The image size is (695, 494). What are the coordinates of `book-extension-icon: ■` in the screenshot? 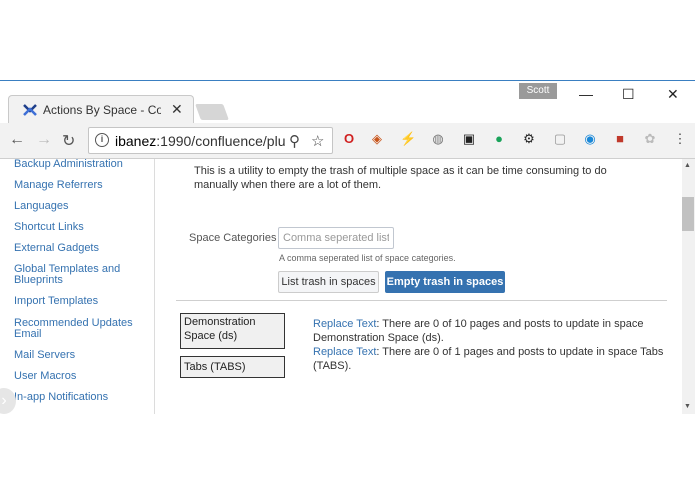 It's located at (620, 139).